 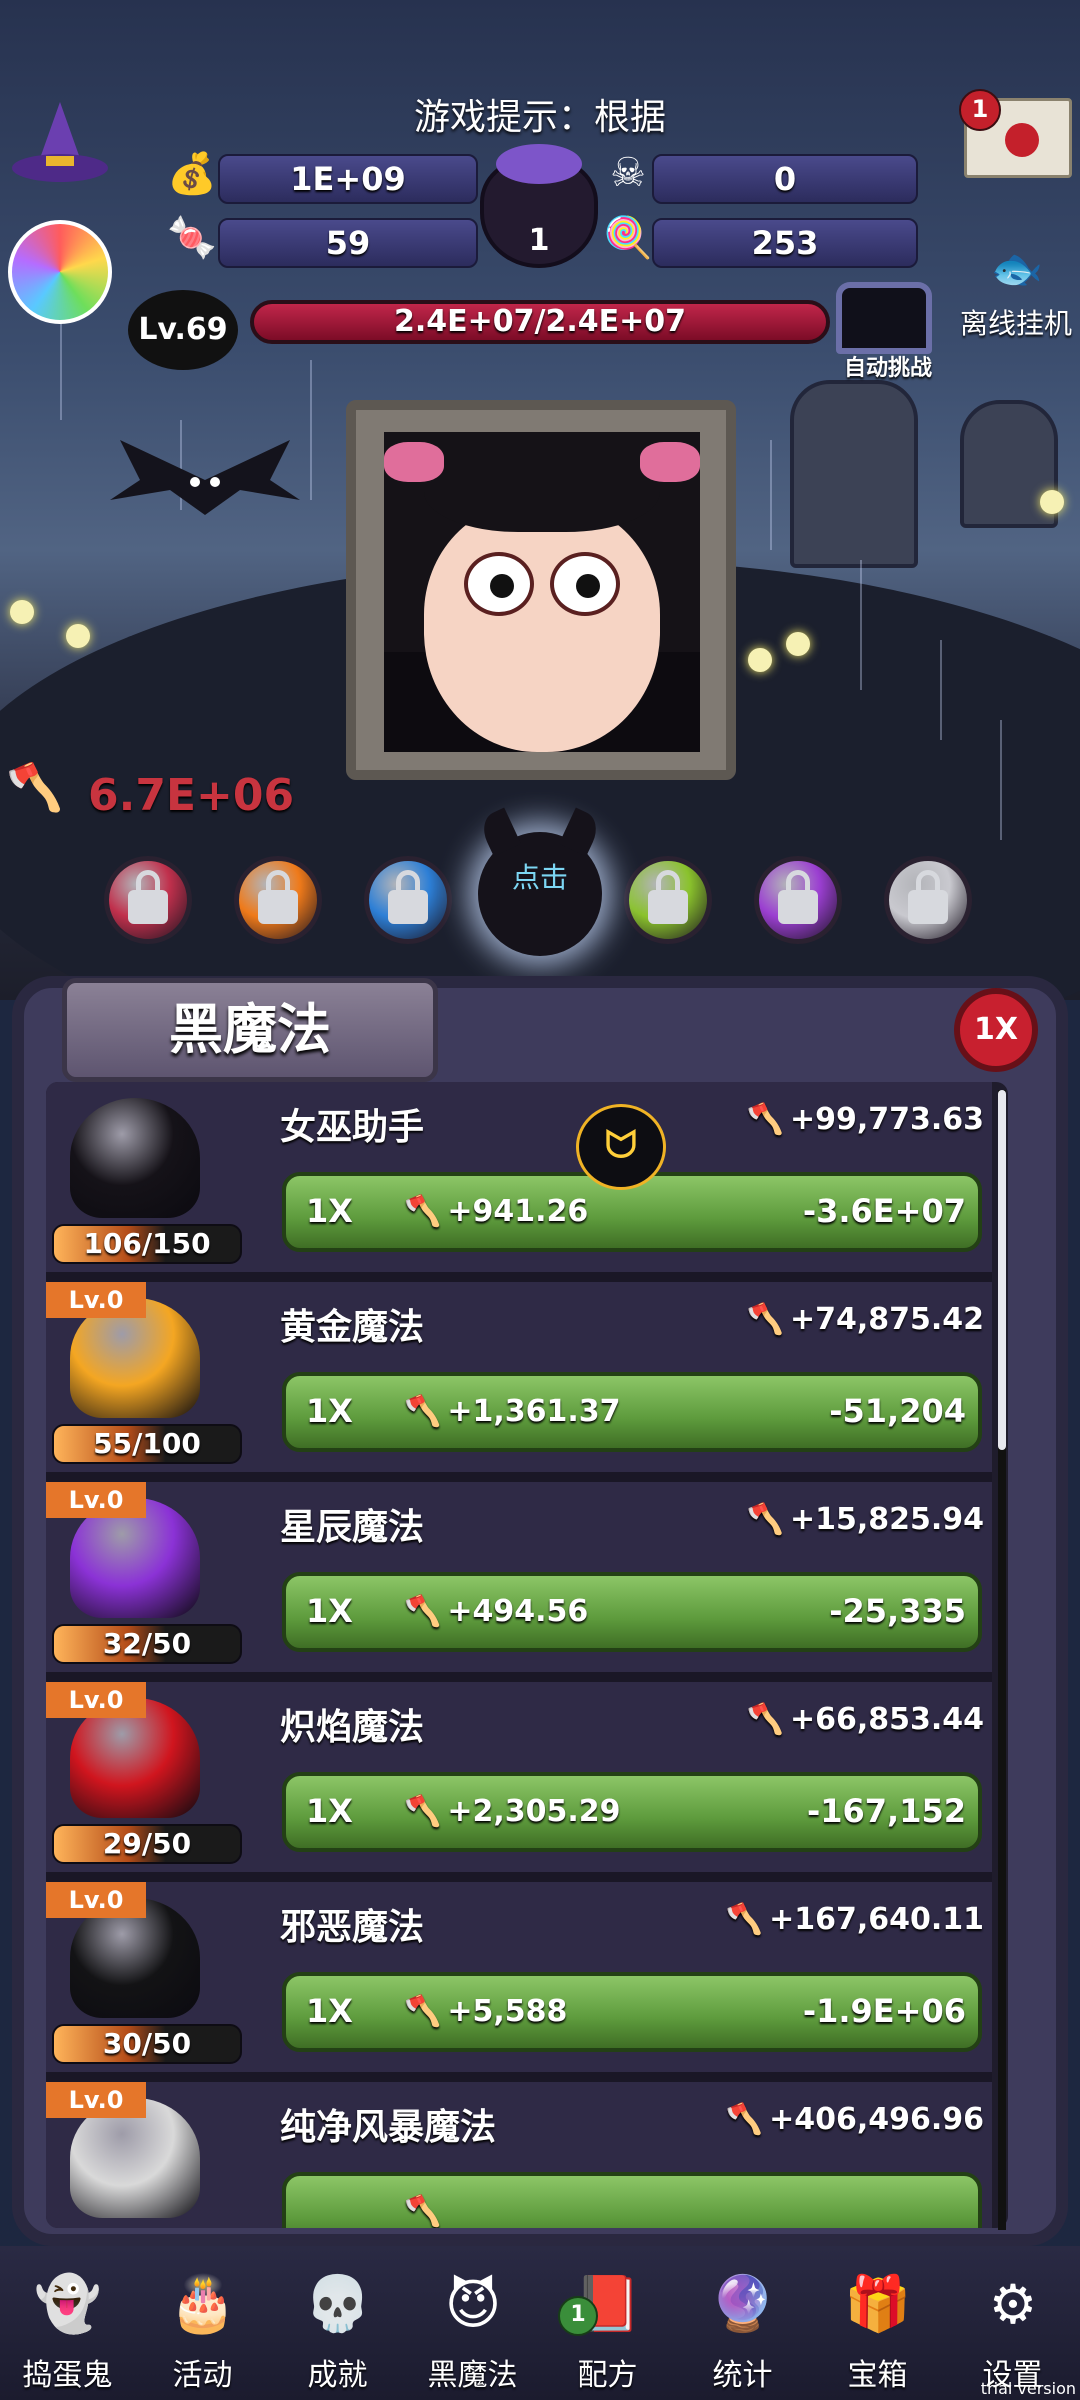 I want to click on game-hint: 游戏提示：根据, so click(x=539, y=117).